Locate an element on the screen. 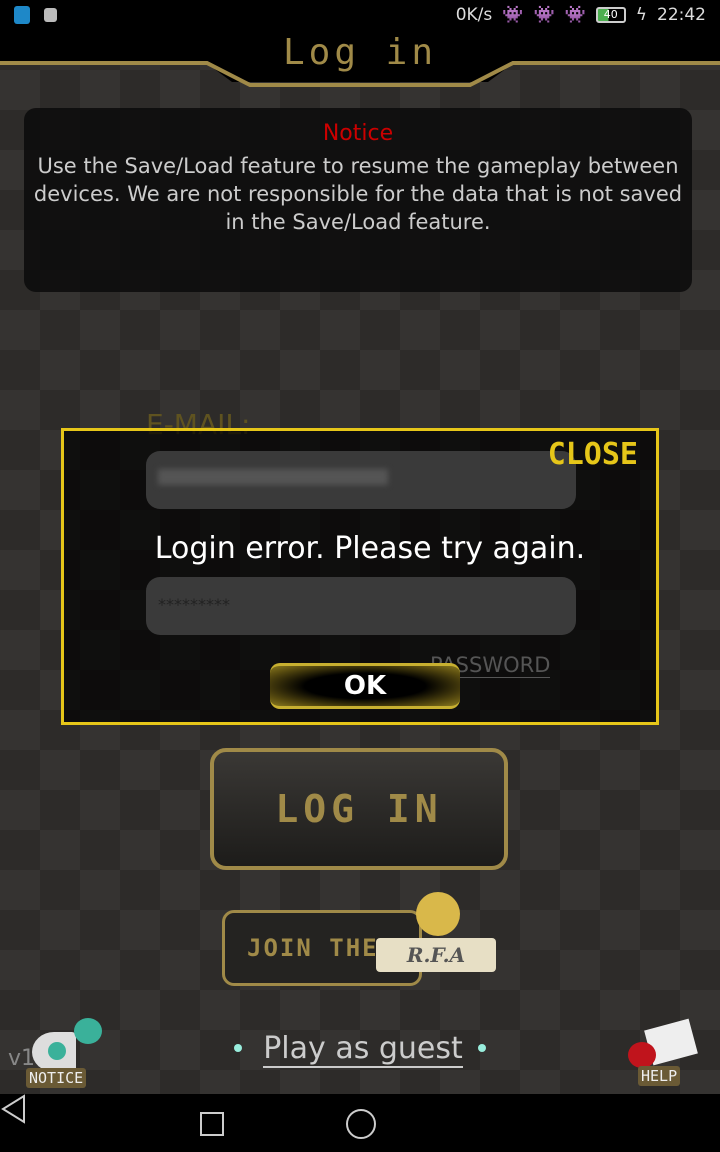 The width and height of the screenshot is (720, 1152). cherry-icon is located at coordinates (642, 1055).